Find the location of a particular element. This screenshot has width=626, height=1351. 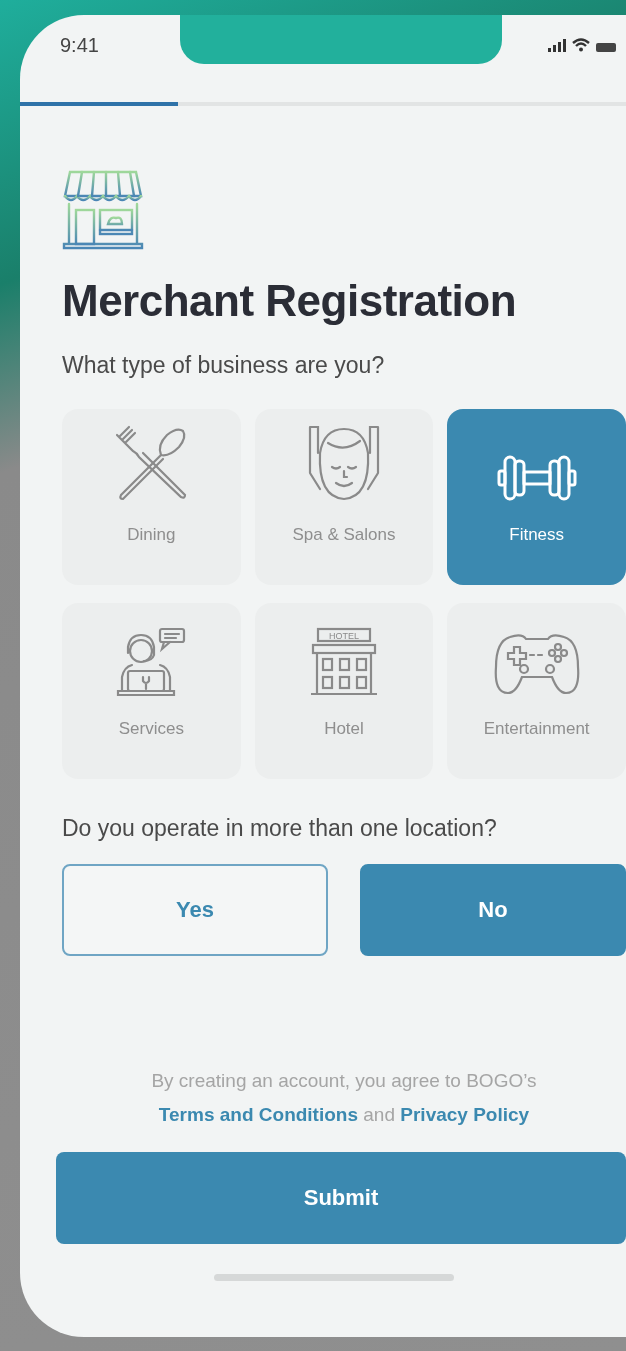

business-type-card: HOTEL Hotel is located at coordinates (344, 691).